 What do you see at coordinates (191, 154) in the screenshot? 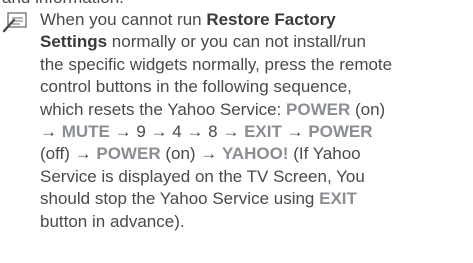
I see `note-text-segment: (on) →` at bounding box center [191, 154].